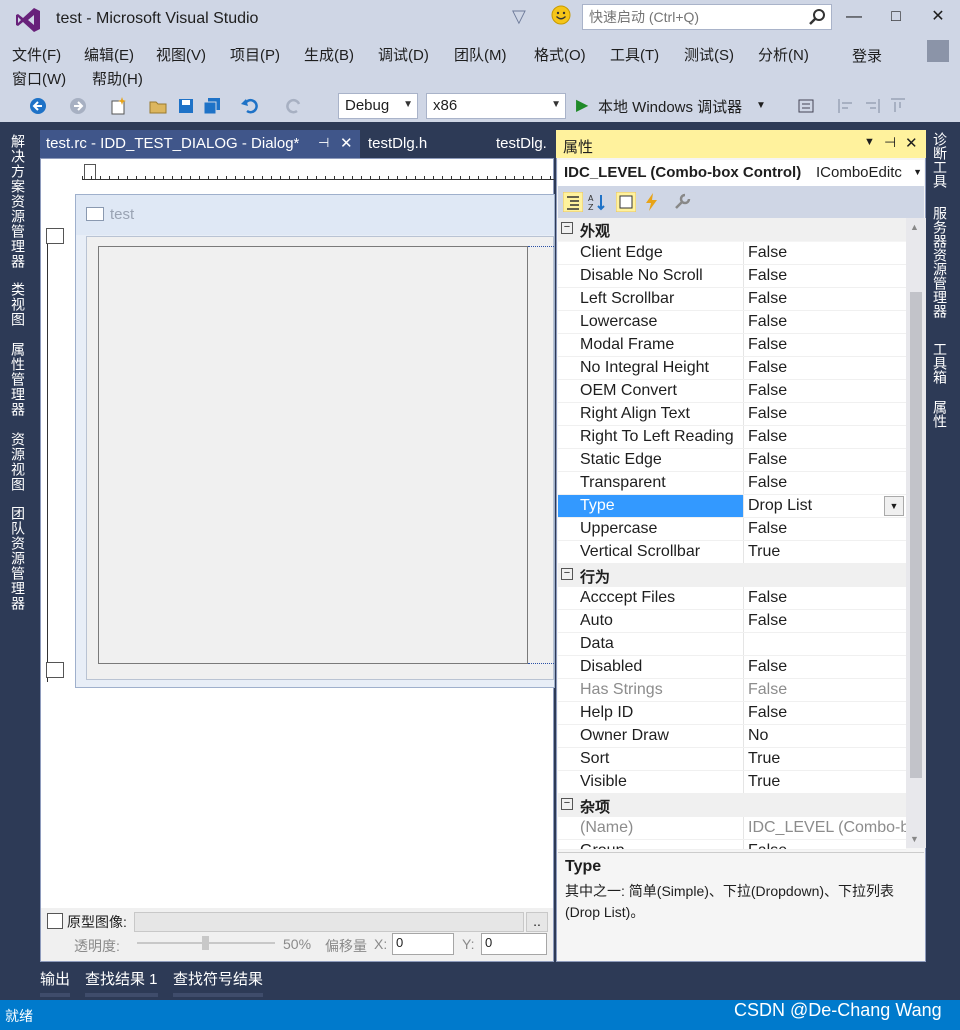  I want to click on menu-view: 视图(V), so click(181, 54).